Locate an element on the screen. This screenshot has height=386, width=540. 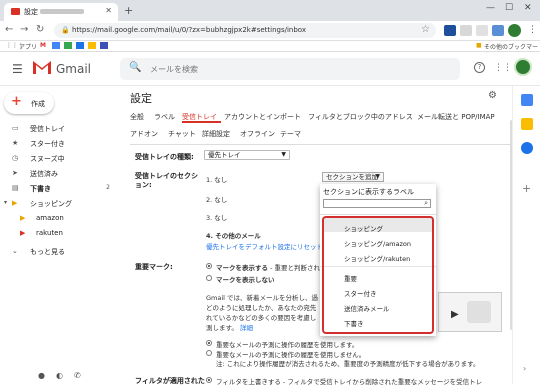
profile-avatar is located at coordinates (514, 30).